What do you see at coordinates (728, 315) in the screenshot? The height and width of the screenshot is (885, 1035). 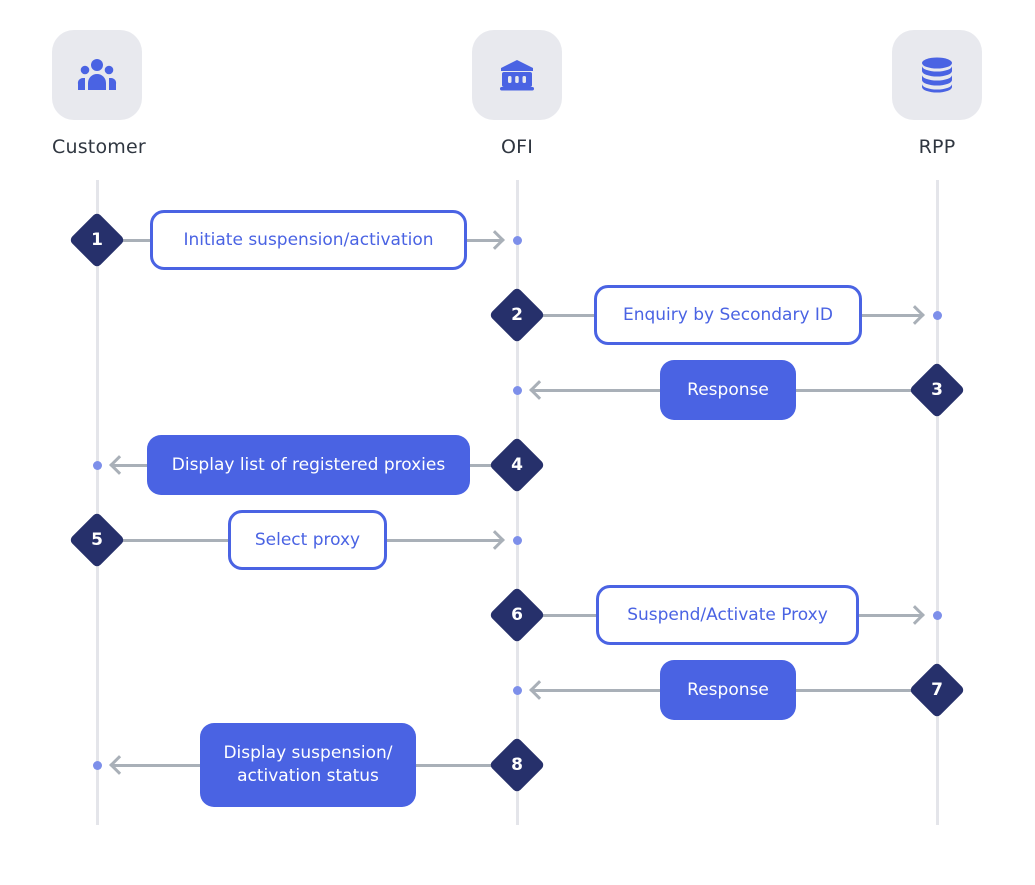 I see `message-box: Enquiry by Secondary ID` at bounding box center [728, 315].